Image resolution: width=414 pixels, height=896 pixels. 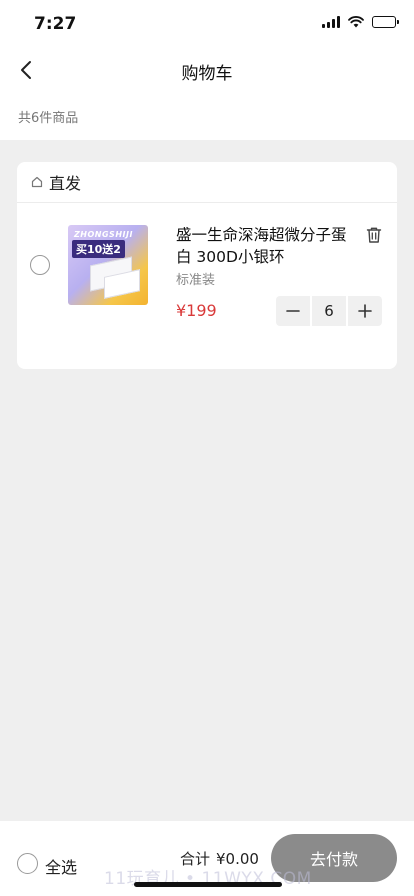 What do you see at coordinates (195, 859) in the screenshot?
I see `total-label: 合计` at bounding box center [195, 859].